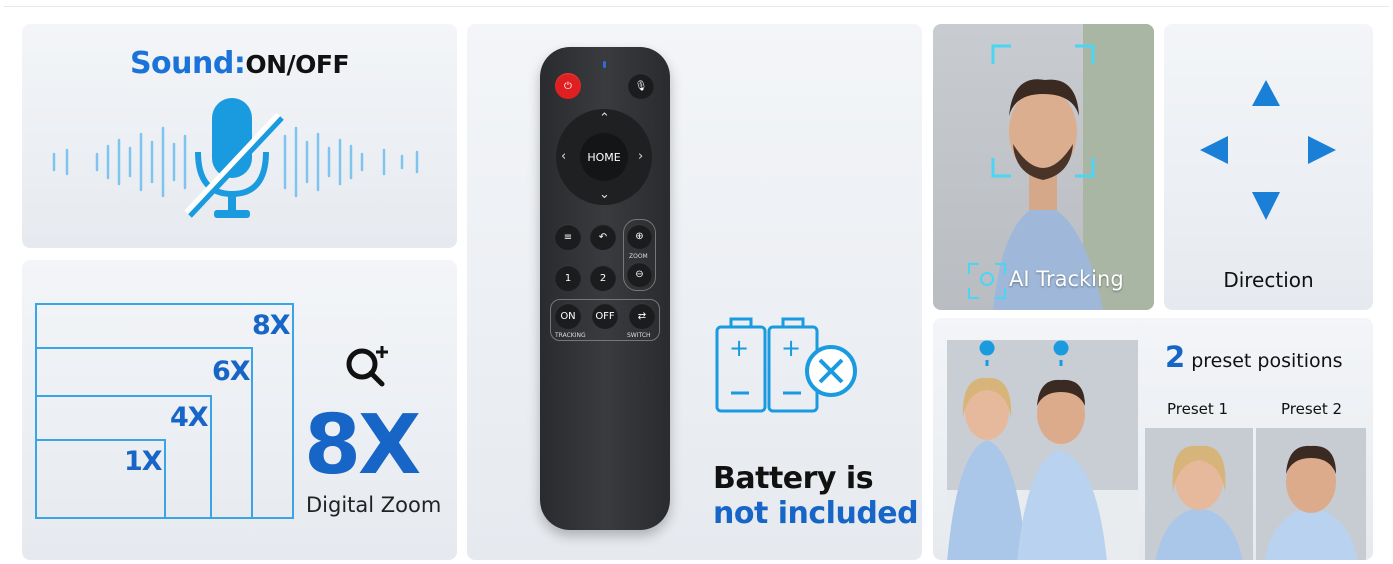 This screenshot has height=564, width=1393. I want to click on direction-up-icon, so click(1266, 93).